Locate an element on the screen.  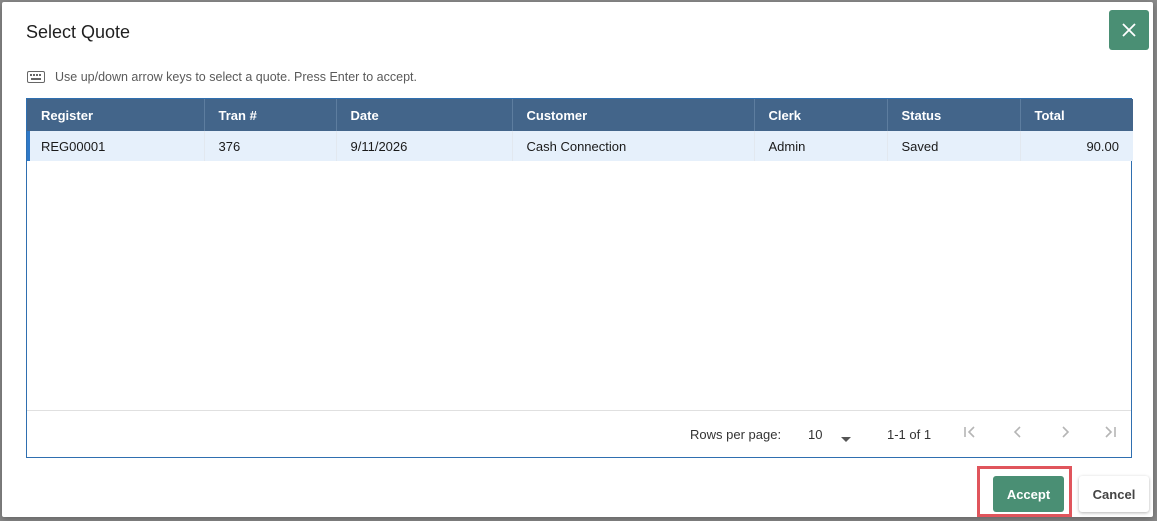
keyboard-icon is located at coordinates (36, 77).